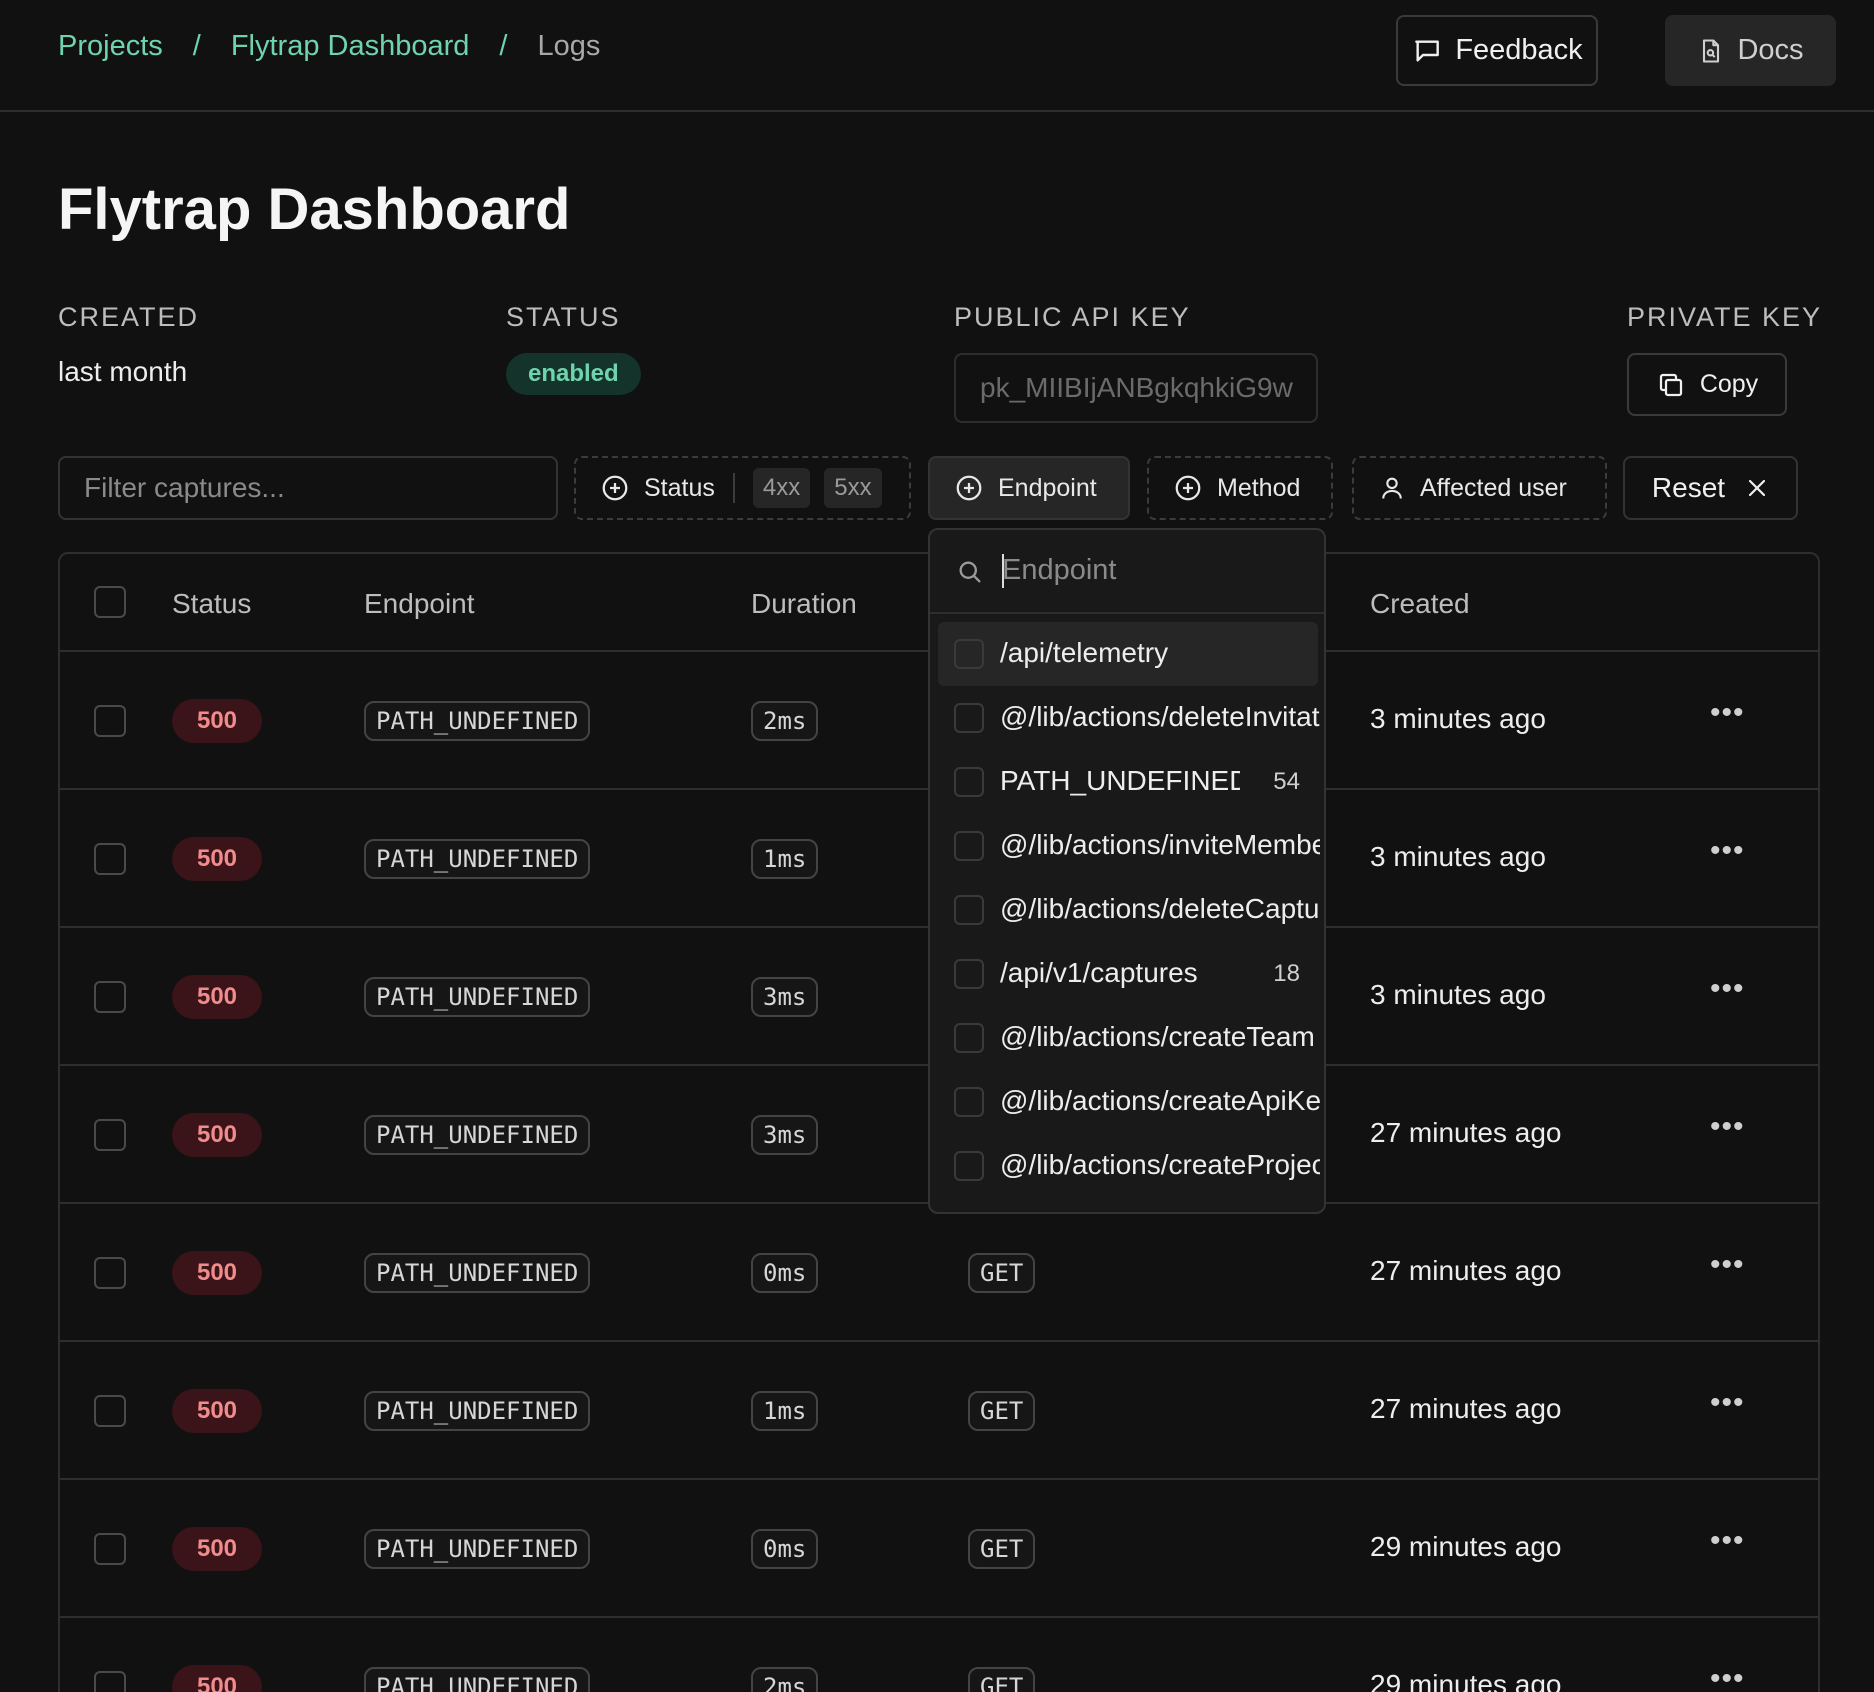 The height and width of the screenshot is (1692, 1874). I want to click on select-all-checkbox, so click(110, 602).